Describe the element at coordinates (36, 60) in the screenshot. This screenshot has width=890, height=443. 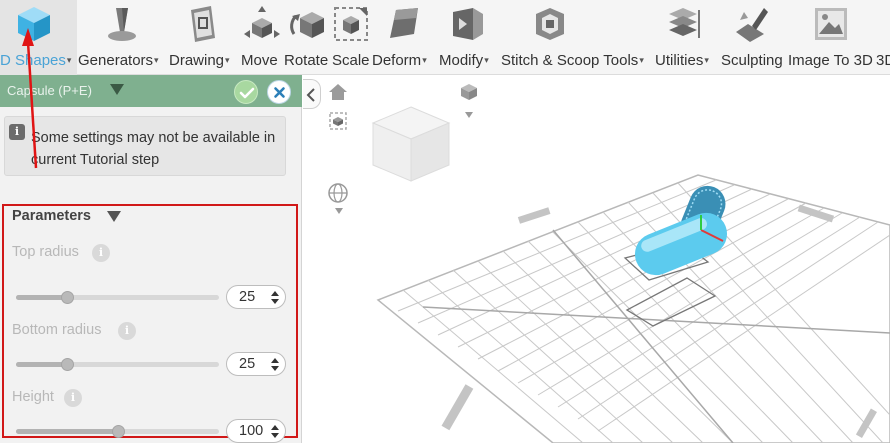
I see `tool-label: D Shapes▾` at that location.